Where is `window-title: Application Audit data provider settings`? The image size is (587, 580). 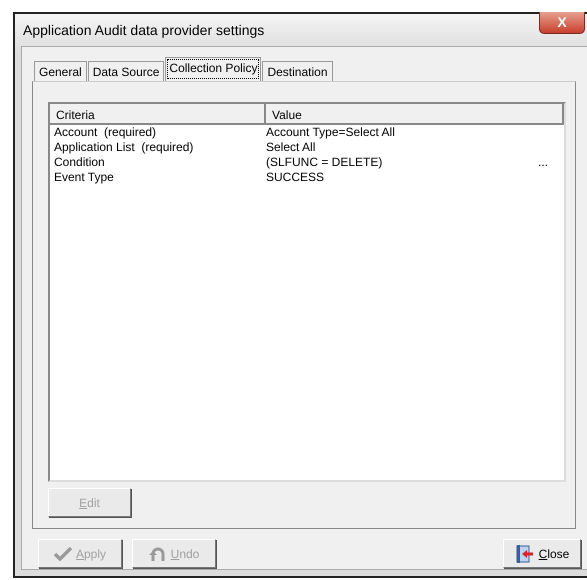 window-title: Application Audit data provider settings is located at coordinates (143, 30).